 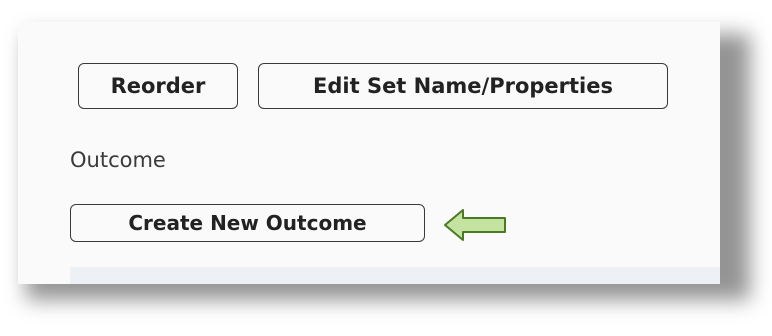 I want to click on left-arrow-icon, so click(x=475, y=225).